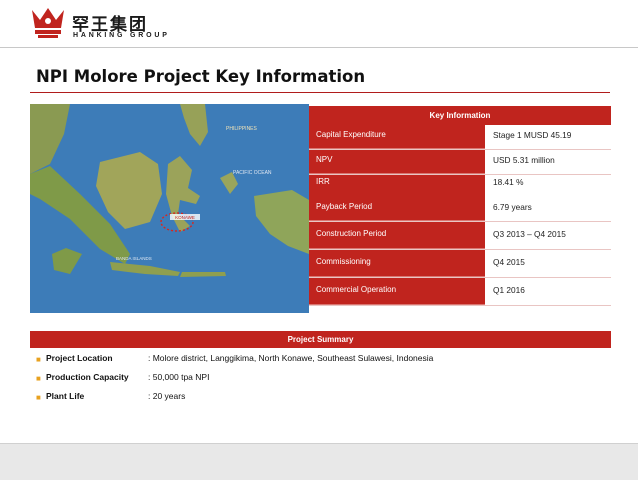  I want to click on row-value: 18.41 %, so click(508, 182).